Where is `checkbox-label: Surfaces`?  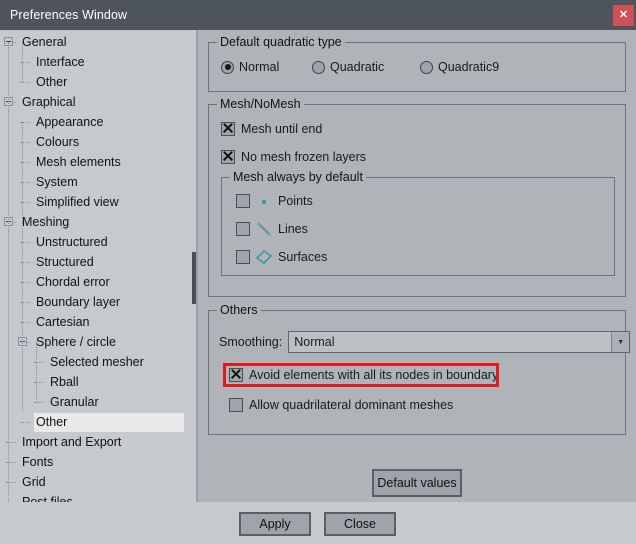
checkbox-label: Surfaces is located at coordinates (303, 257).